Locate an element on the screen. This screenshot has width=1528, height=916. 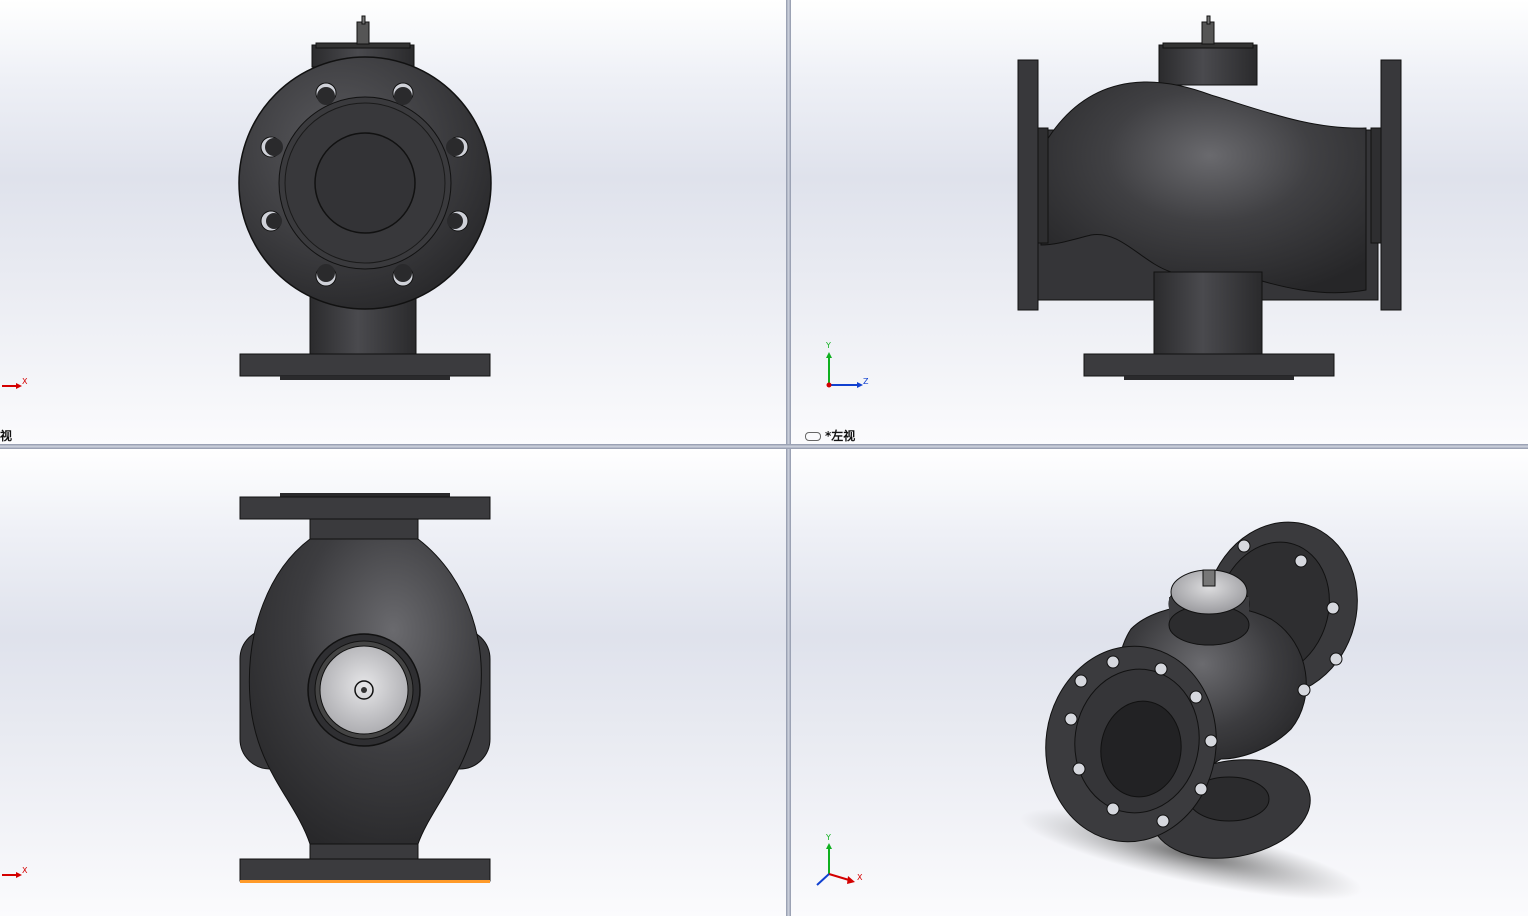
axis-z-label: Z is located at coordinates (866, 381).